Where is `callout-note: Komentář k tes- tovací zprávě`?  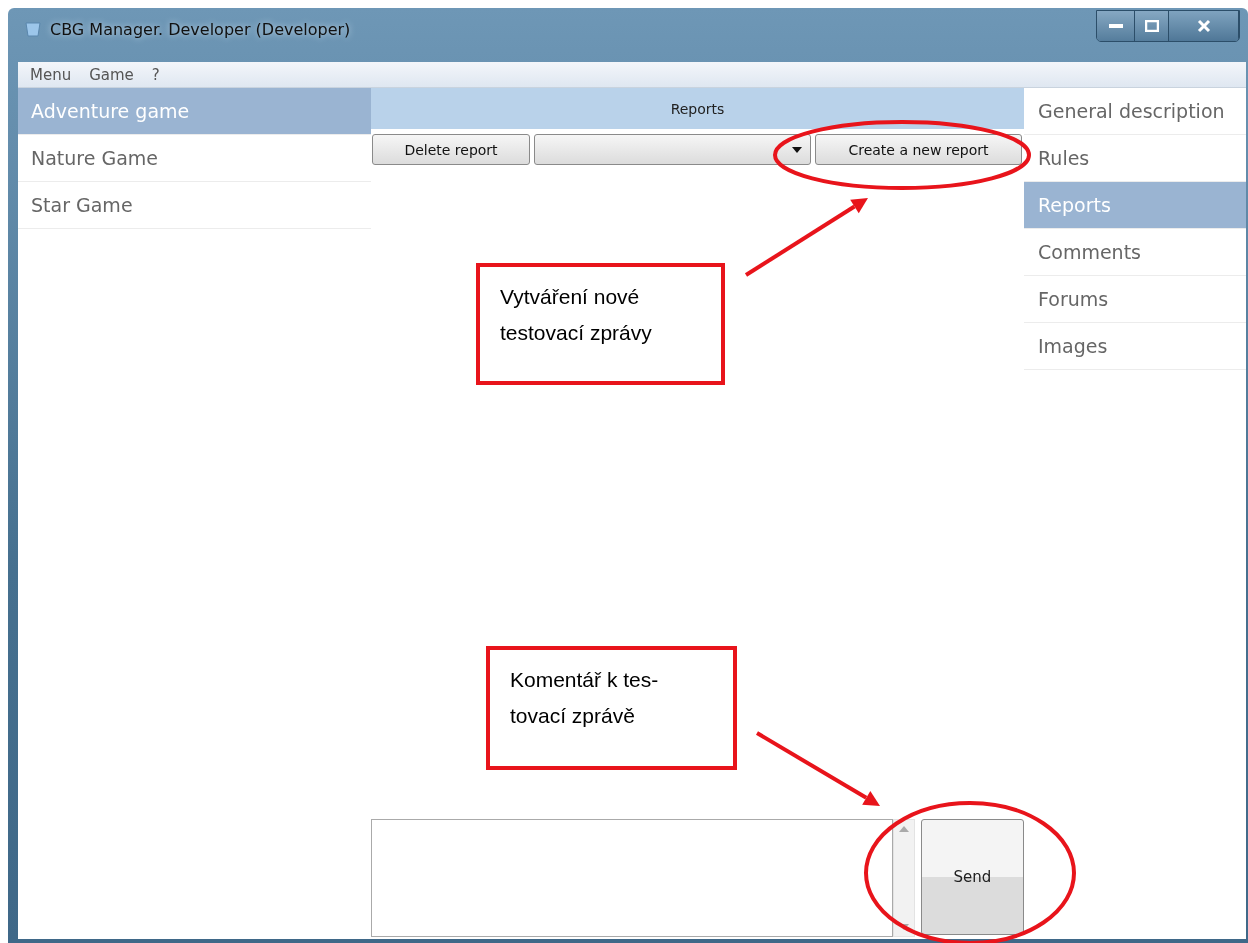 callout-note: Komentář k tes- tovací zprávě is located at coordinates (611, 708).